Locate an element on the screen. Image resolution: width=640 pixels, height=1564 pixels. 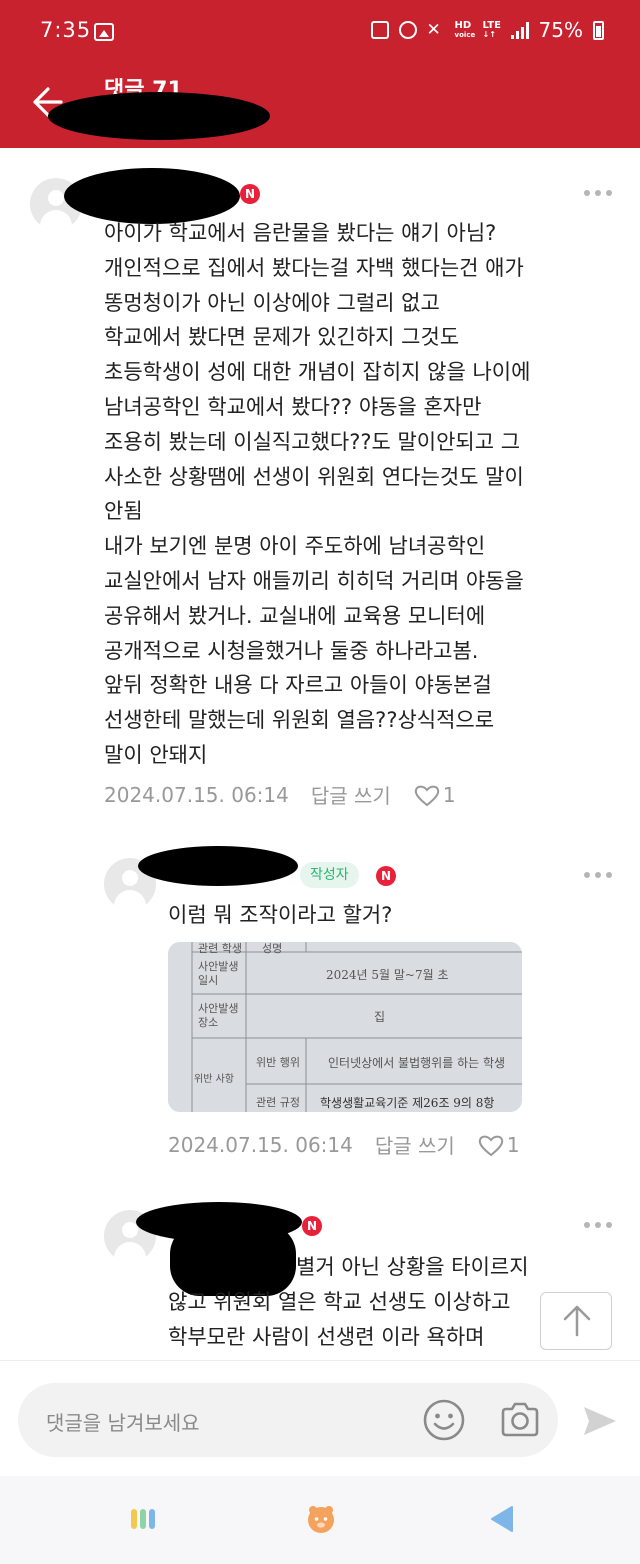
comment-input: 댓글을 남겨보세요 is located at coordinates (288, 1420).